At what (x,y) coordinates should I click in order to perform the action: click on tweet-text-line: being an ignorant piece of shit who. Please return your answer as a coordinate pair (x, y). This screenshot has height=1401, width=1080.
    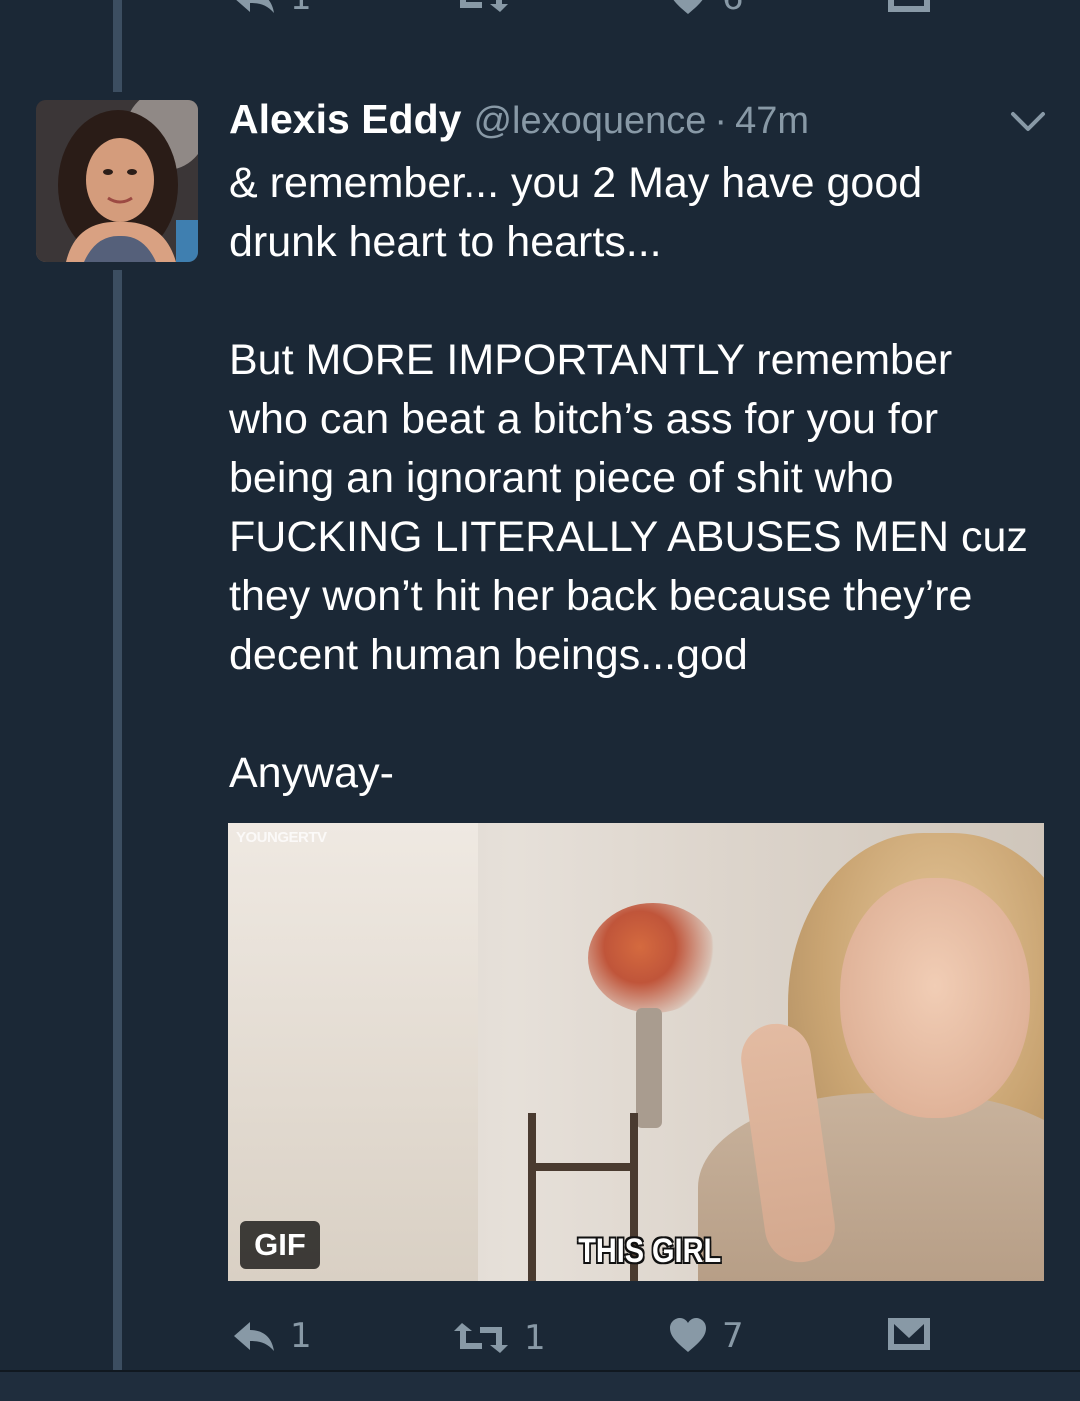
    Looking at the image, I should click on (561, 478).